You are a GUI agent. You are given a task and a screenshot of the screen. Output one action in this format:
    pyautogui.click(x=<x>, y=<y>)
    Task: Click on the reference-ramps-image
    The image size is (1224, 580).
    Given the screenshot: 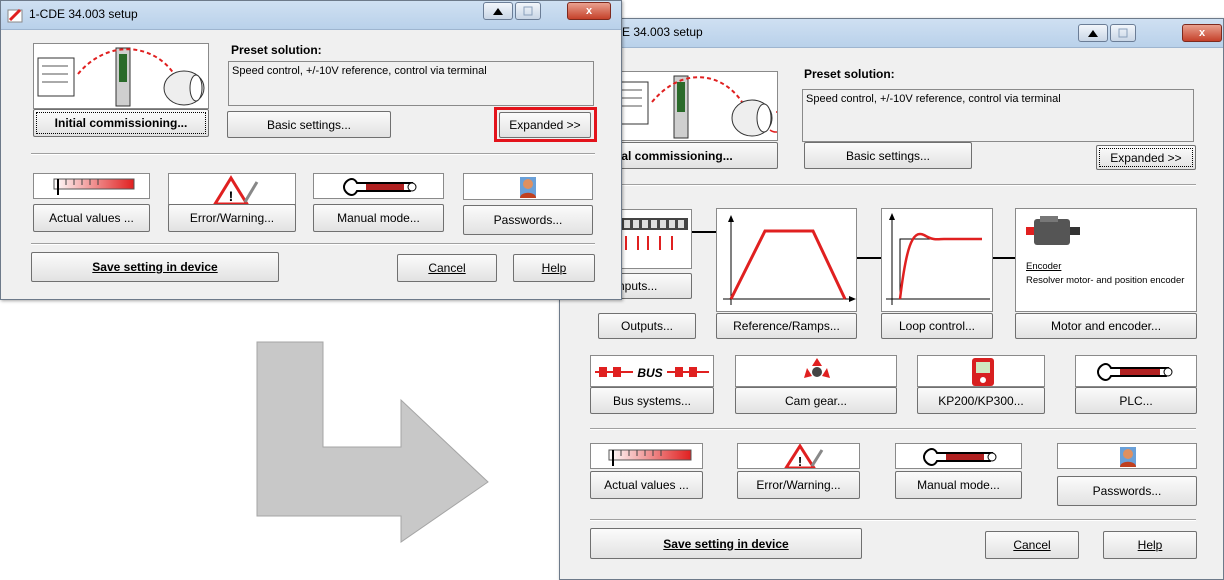 What is the action you would take?
    pyautogui.click(x=786, y=260)
    